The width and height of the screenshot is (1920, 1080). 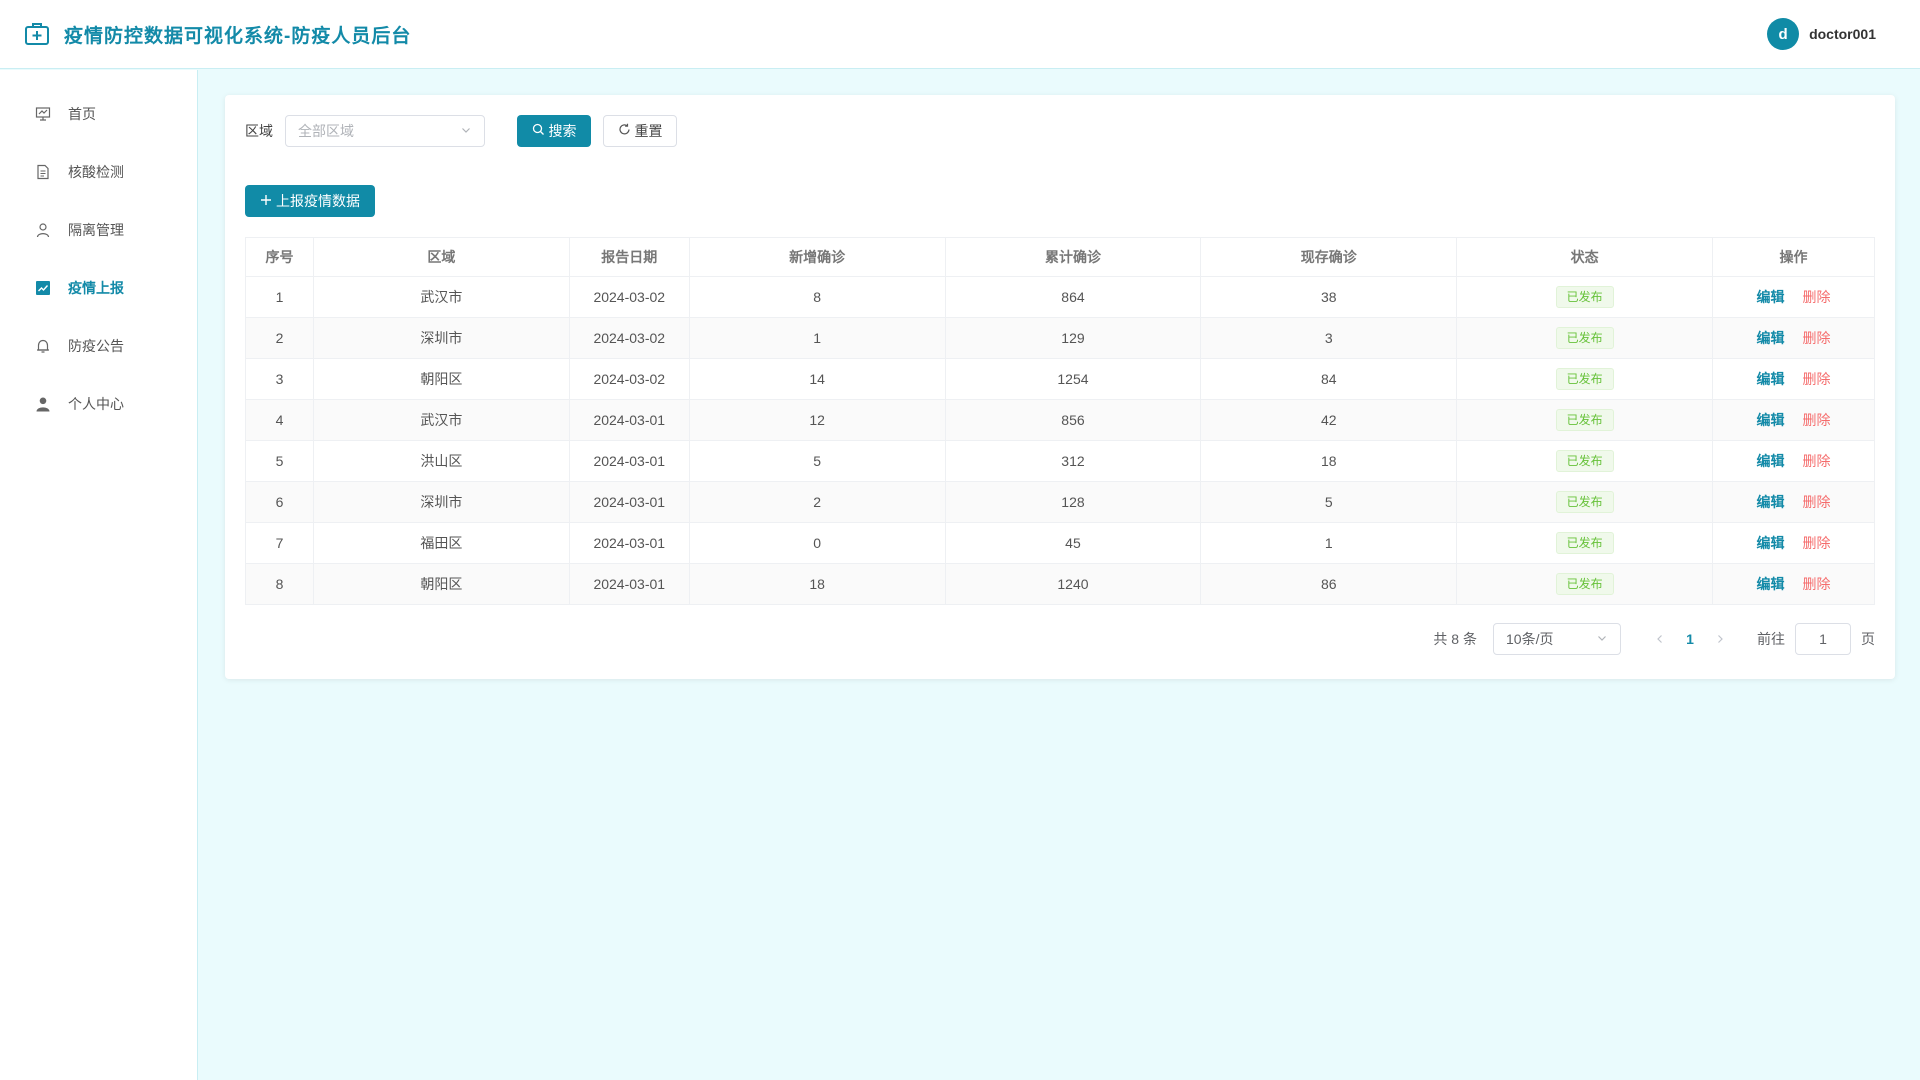 What do you see at coordinates (624, 131) in the screenshot?
I see `refresh-icon` at bounding box center [624, 131].